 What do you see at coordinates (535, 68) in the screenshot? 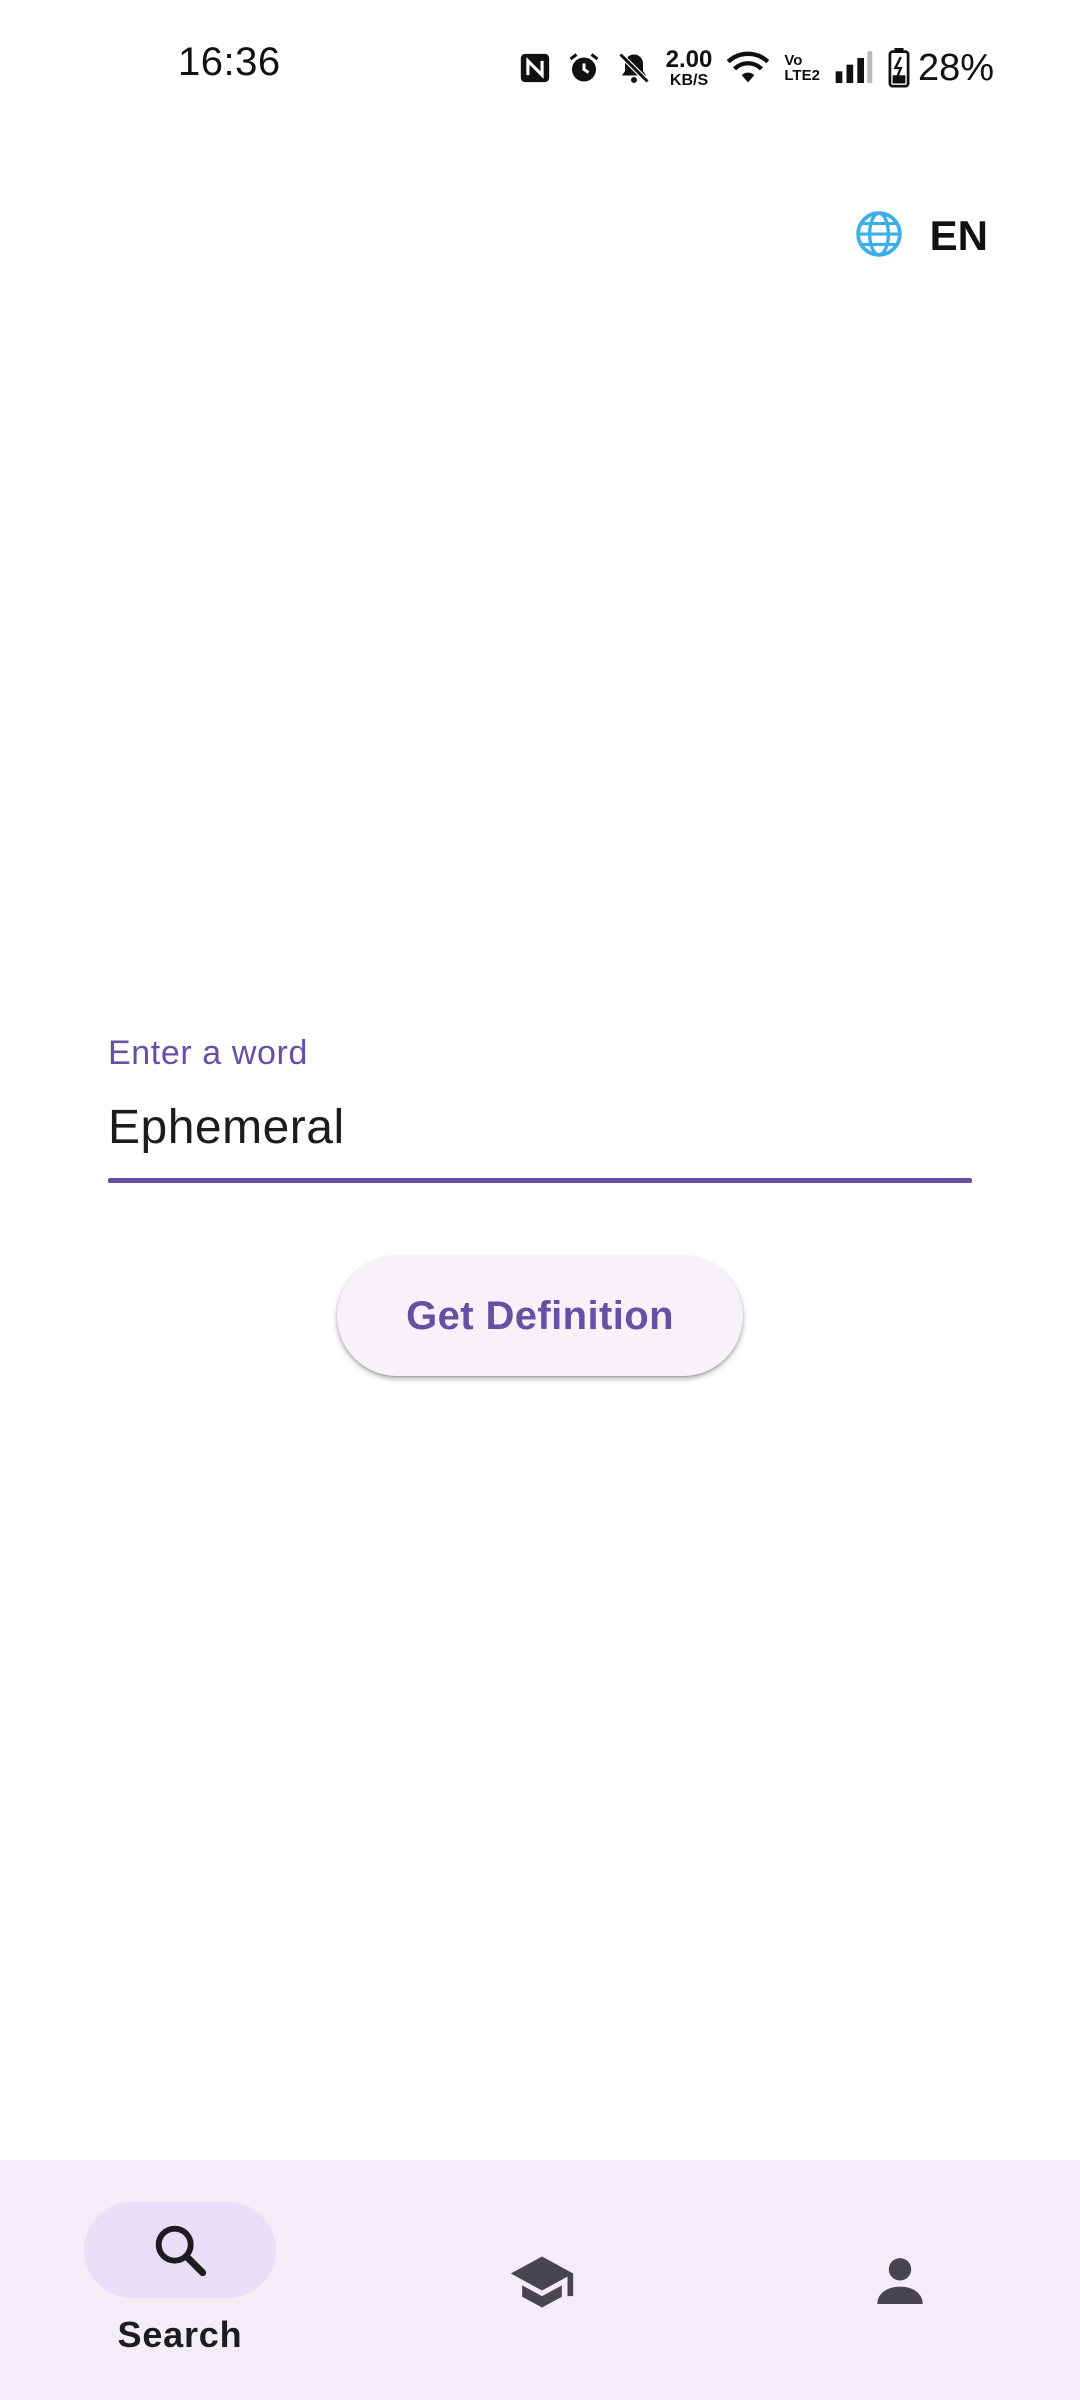
I see `nfc-icon` at bounding box center [535, 68].